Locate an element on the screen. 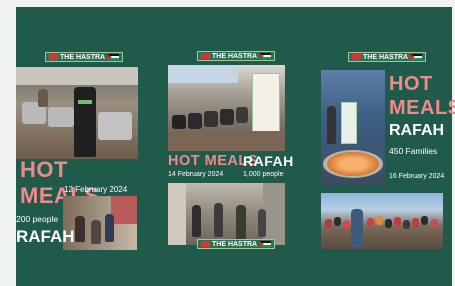  panel-3-location: RAFAH is located at coordinates (417, 130).